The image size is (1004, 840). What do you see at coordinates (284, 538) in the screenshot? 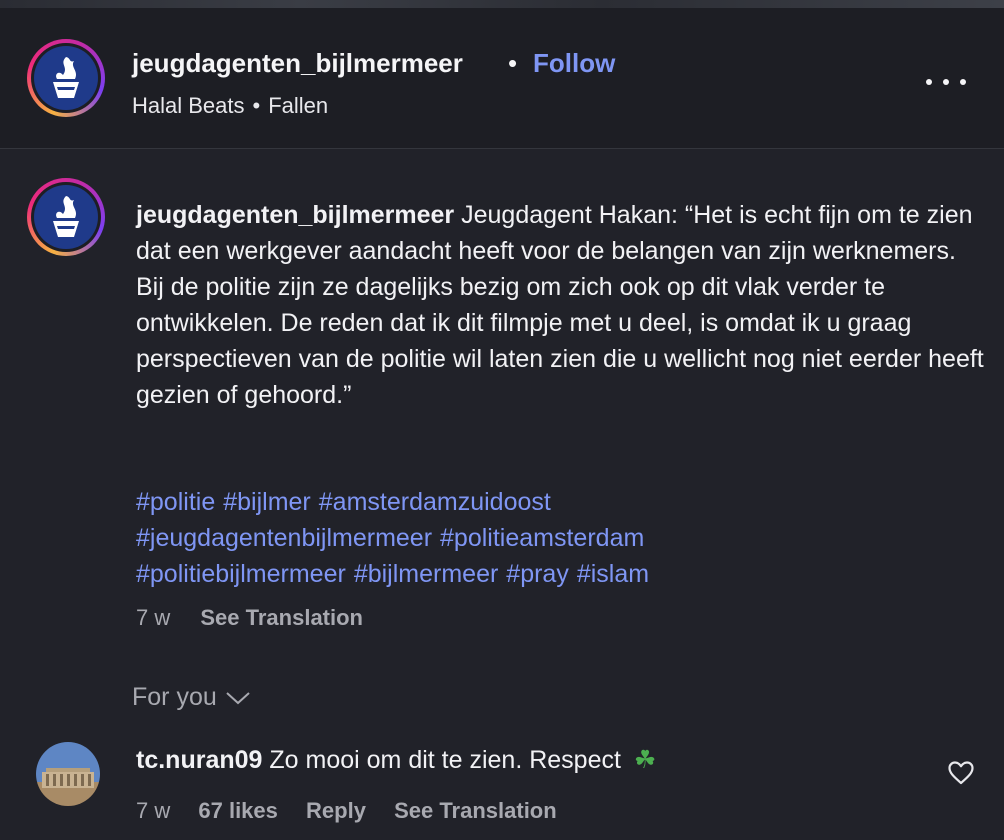
I see `hashtag-link: #jeugdagentenbijlmermeer` at bounding box center [284, 538].